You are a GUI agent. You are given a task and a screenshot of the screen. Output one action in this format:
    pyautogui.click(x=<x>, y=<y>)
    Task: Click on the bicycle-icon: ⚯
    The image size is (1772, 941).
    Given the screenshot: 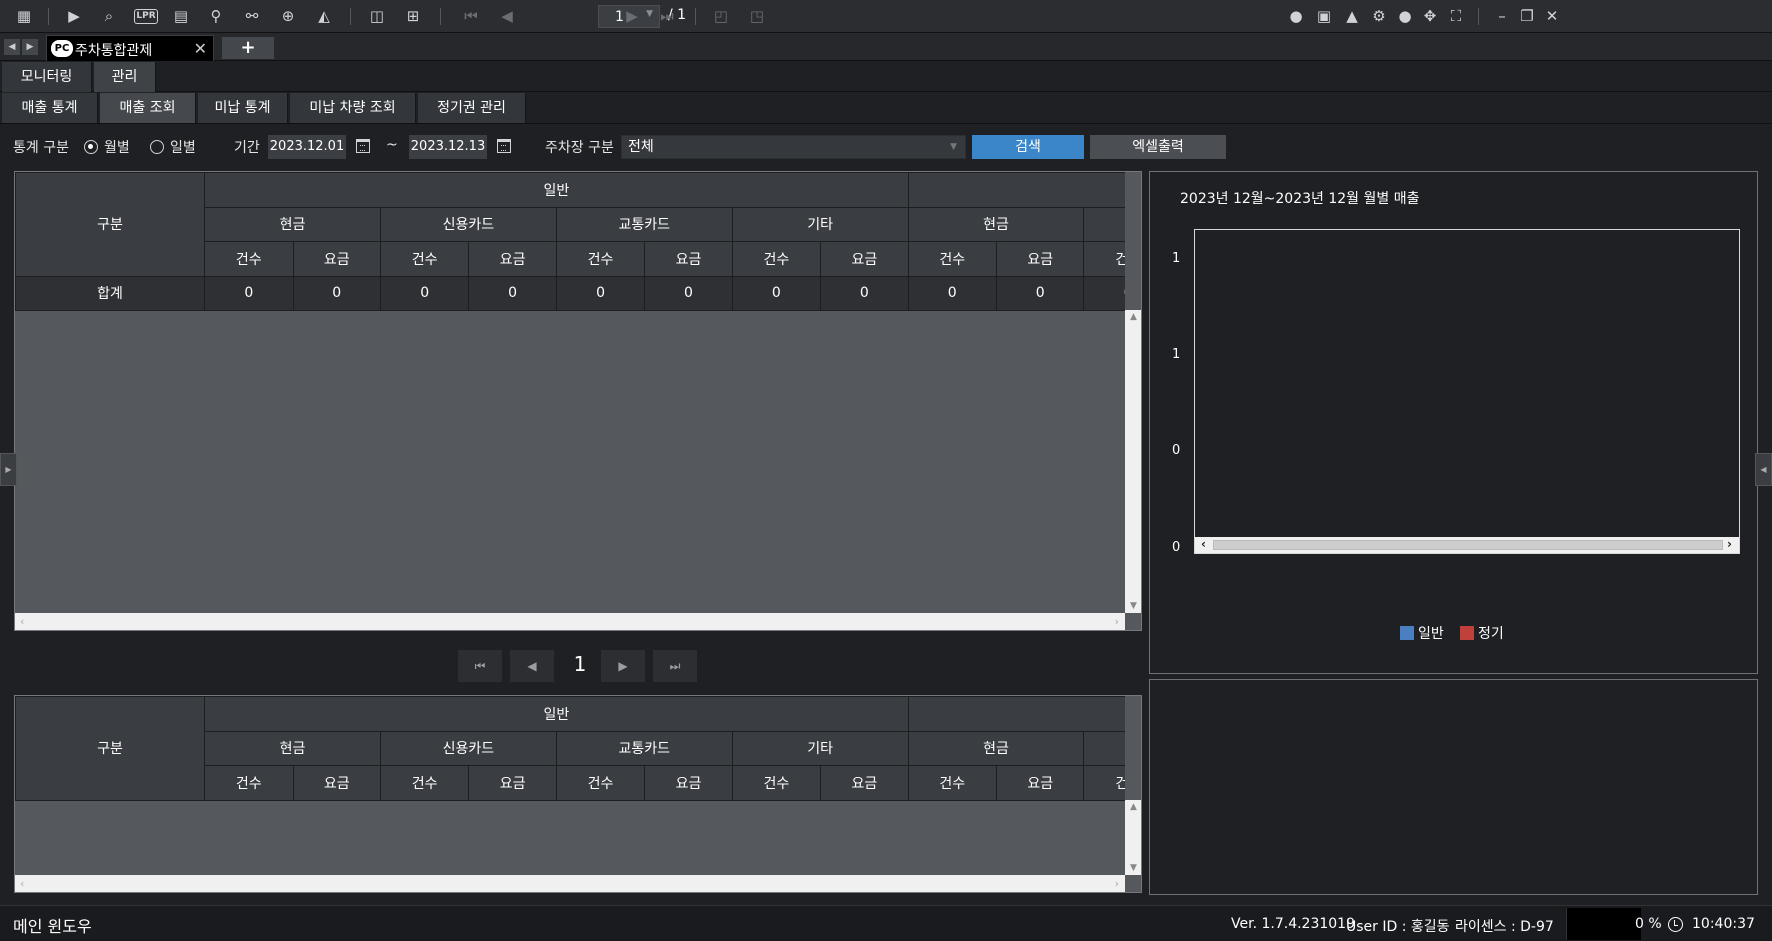 What is the action you would take?
    pyautogui.click(x=252, y=16)
    